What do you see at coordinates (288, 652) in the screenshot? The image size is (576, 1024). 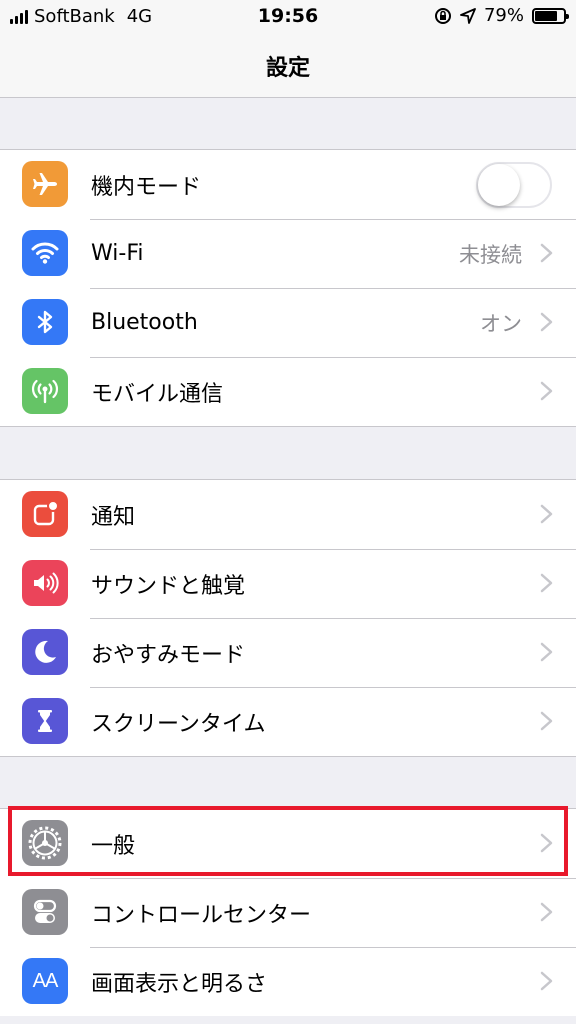 I see `settings-row-do-not-disturb: おやすみモード` at bounding box center [288, 652].